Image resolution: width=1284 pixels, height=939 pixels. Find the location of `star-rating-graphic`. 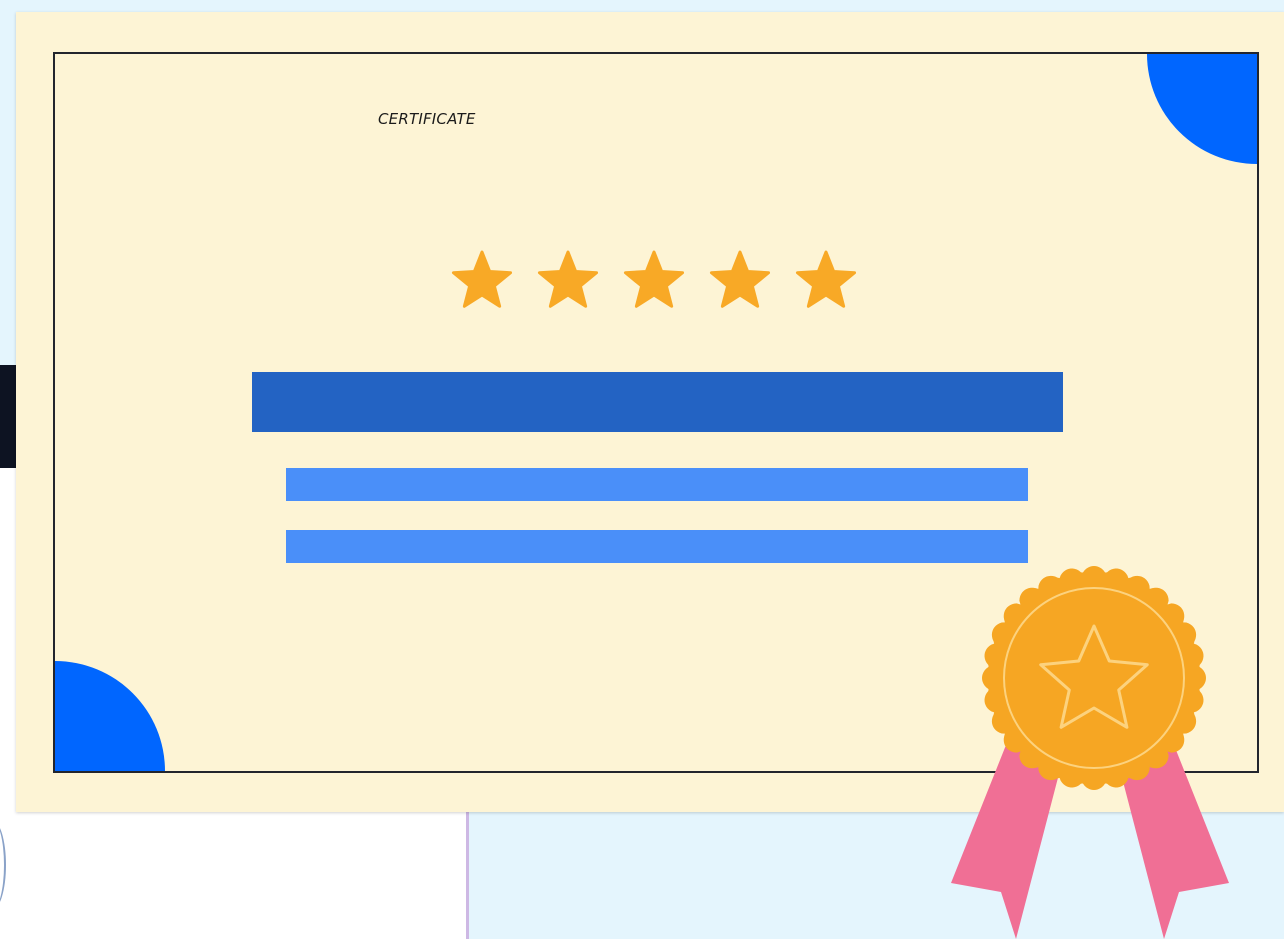

star-rating-graphic is located at coordinates (654, 279).